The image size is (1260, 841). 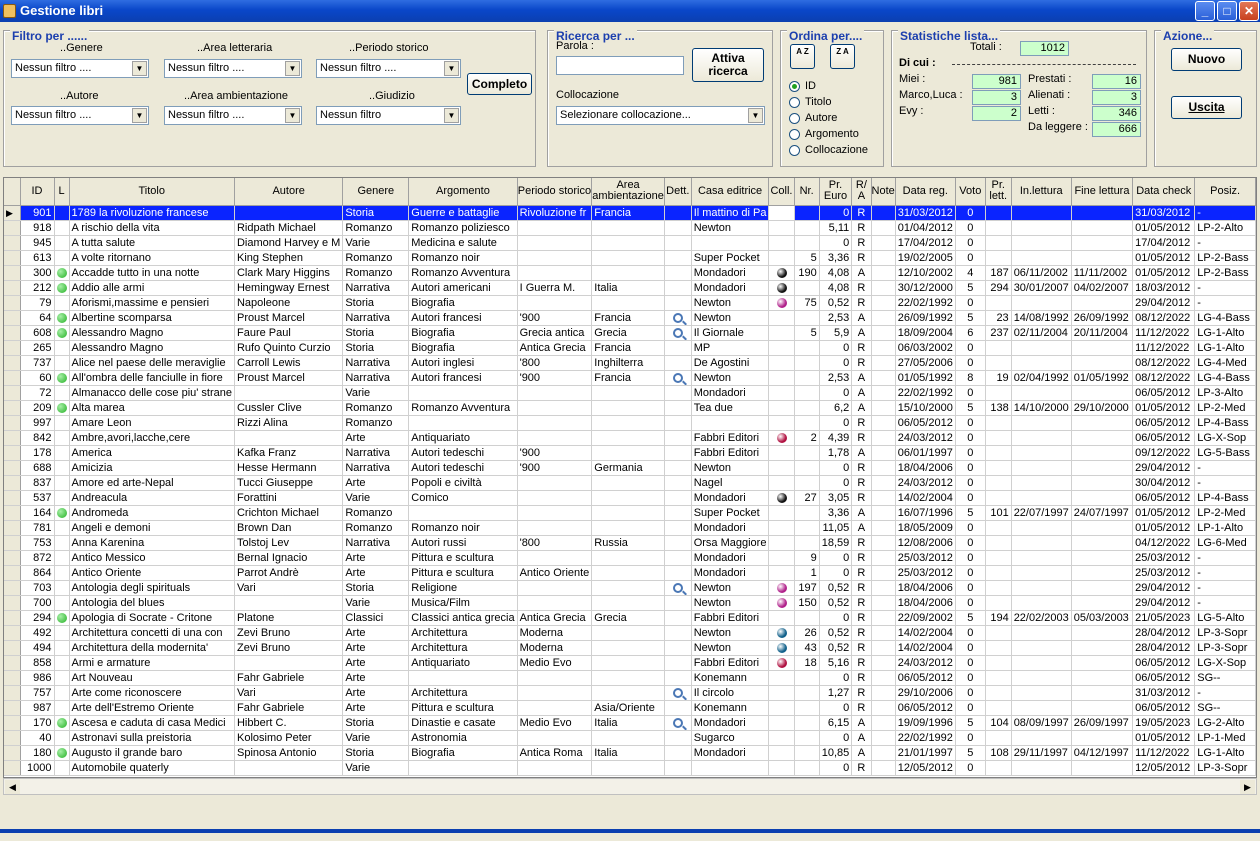 I want to click on table-cell: 492, so click(x=37, y=633).